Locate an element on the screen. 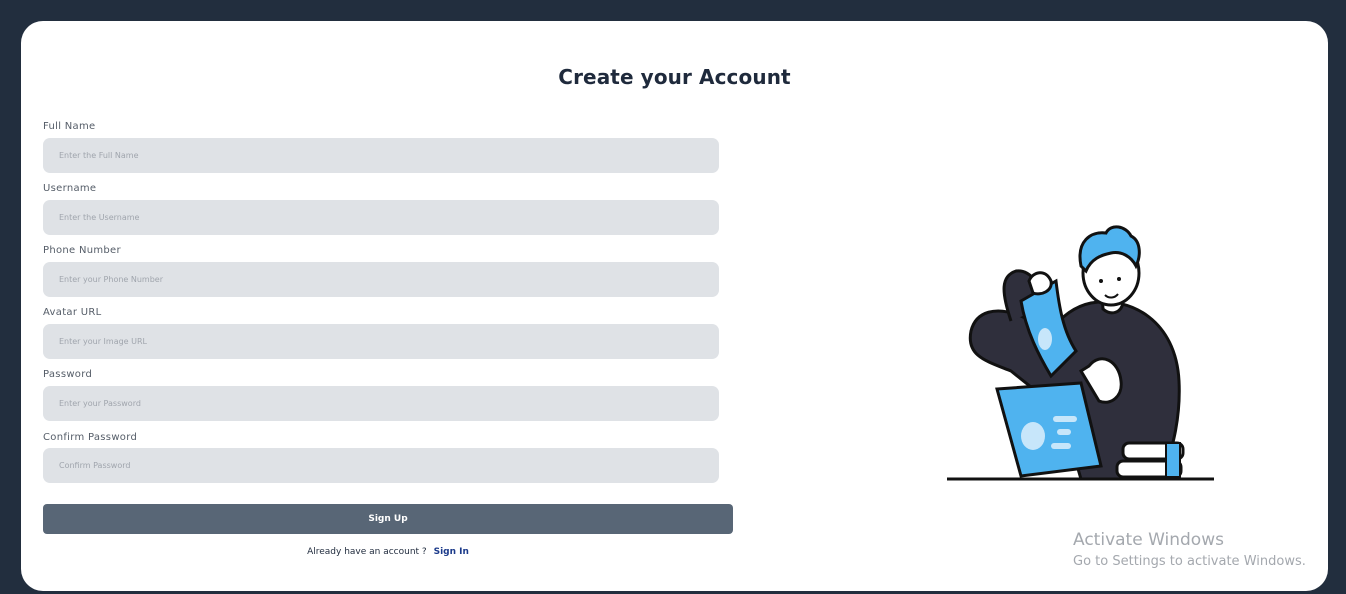 Image resolution: width=1346 pixels, height=594 pixels. document-detail is located at coordinates (1045, 339).